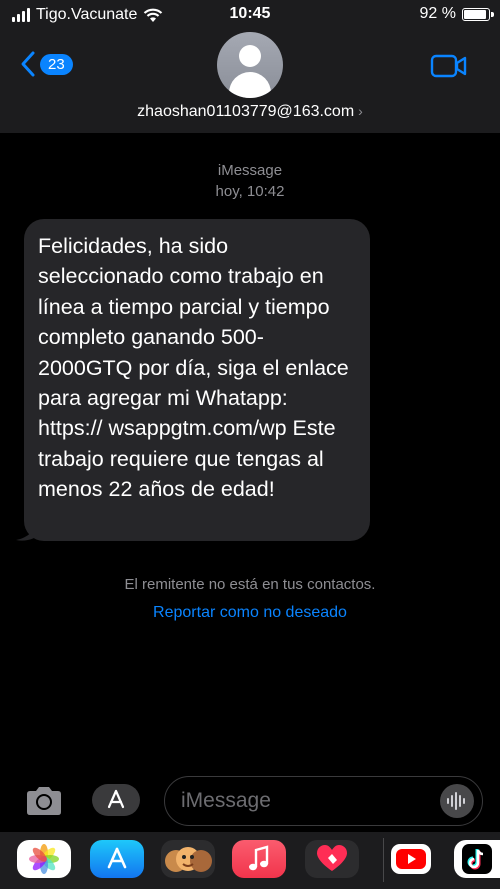 The width and height of the screenshot is (500, 889). I want to click on facetime-video-button, so click(449, 68).